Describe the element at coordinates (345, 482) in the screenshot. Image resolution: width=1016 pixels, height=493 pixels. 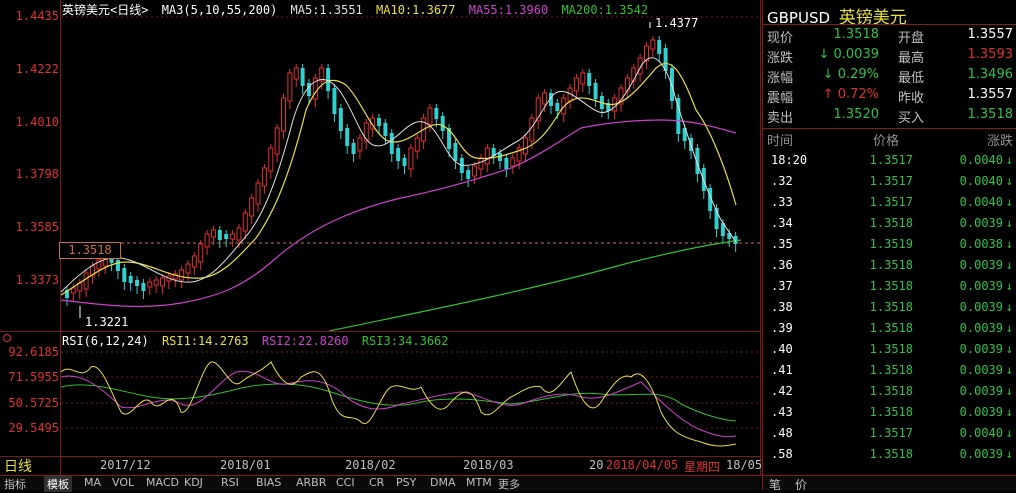
I see `bottom-tab-9: CCI` at that location.